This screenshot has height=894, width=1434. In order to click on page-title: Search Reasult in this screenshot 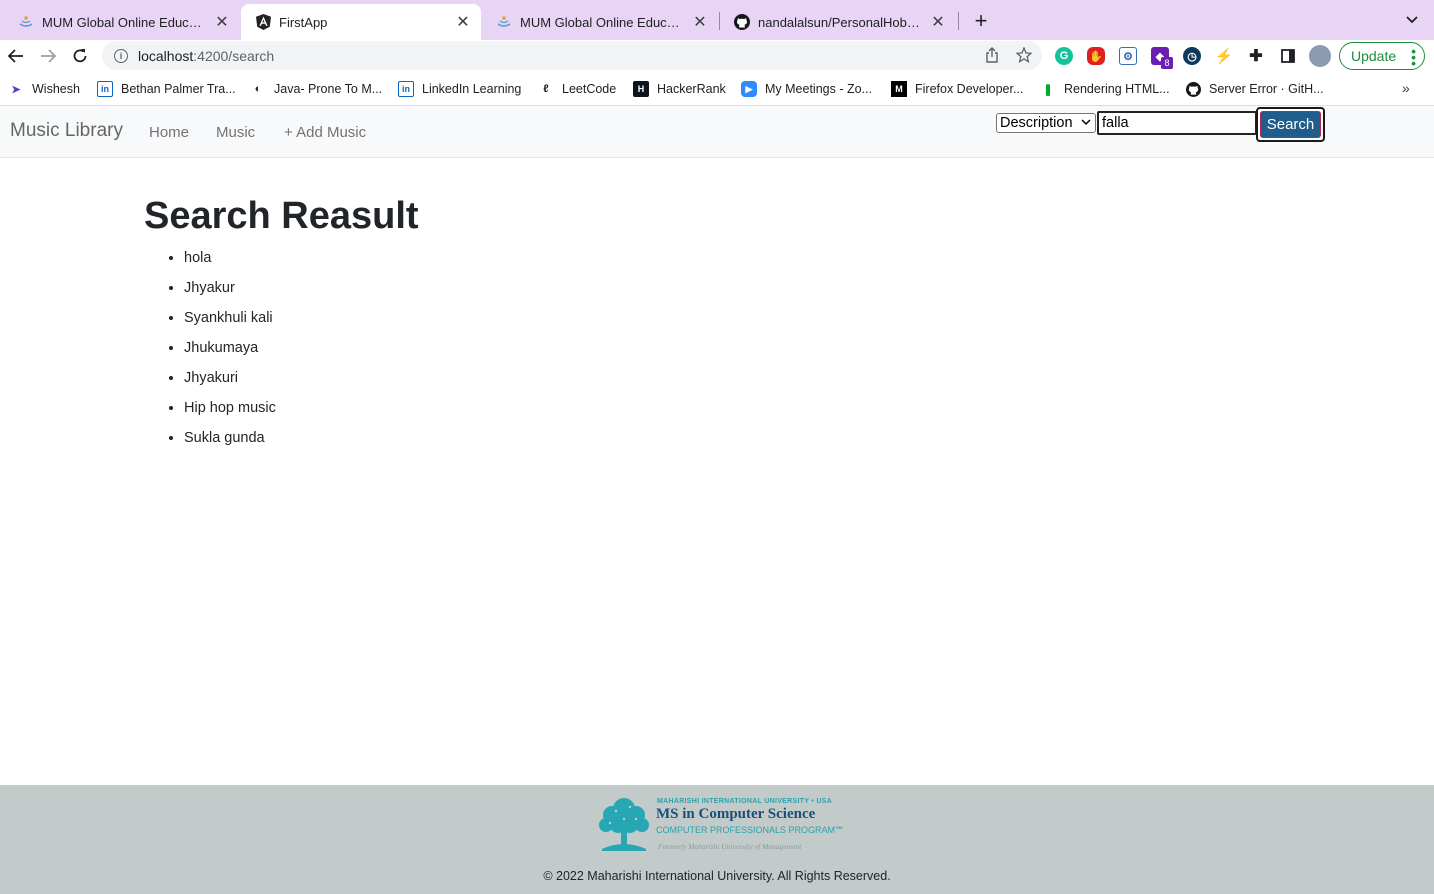, I will do `click(281, 216)`.